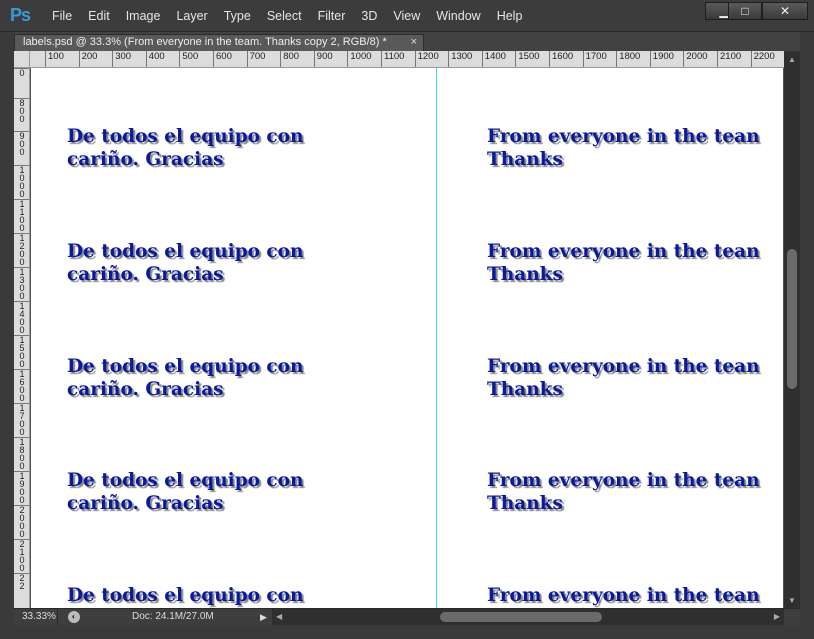 This screenshot has width=814, height=639. What do you see at coordinates (21, 111) in the screenshot?
I see `ruler-v-tick: 8 0 0` at bounding box center [21, 111].